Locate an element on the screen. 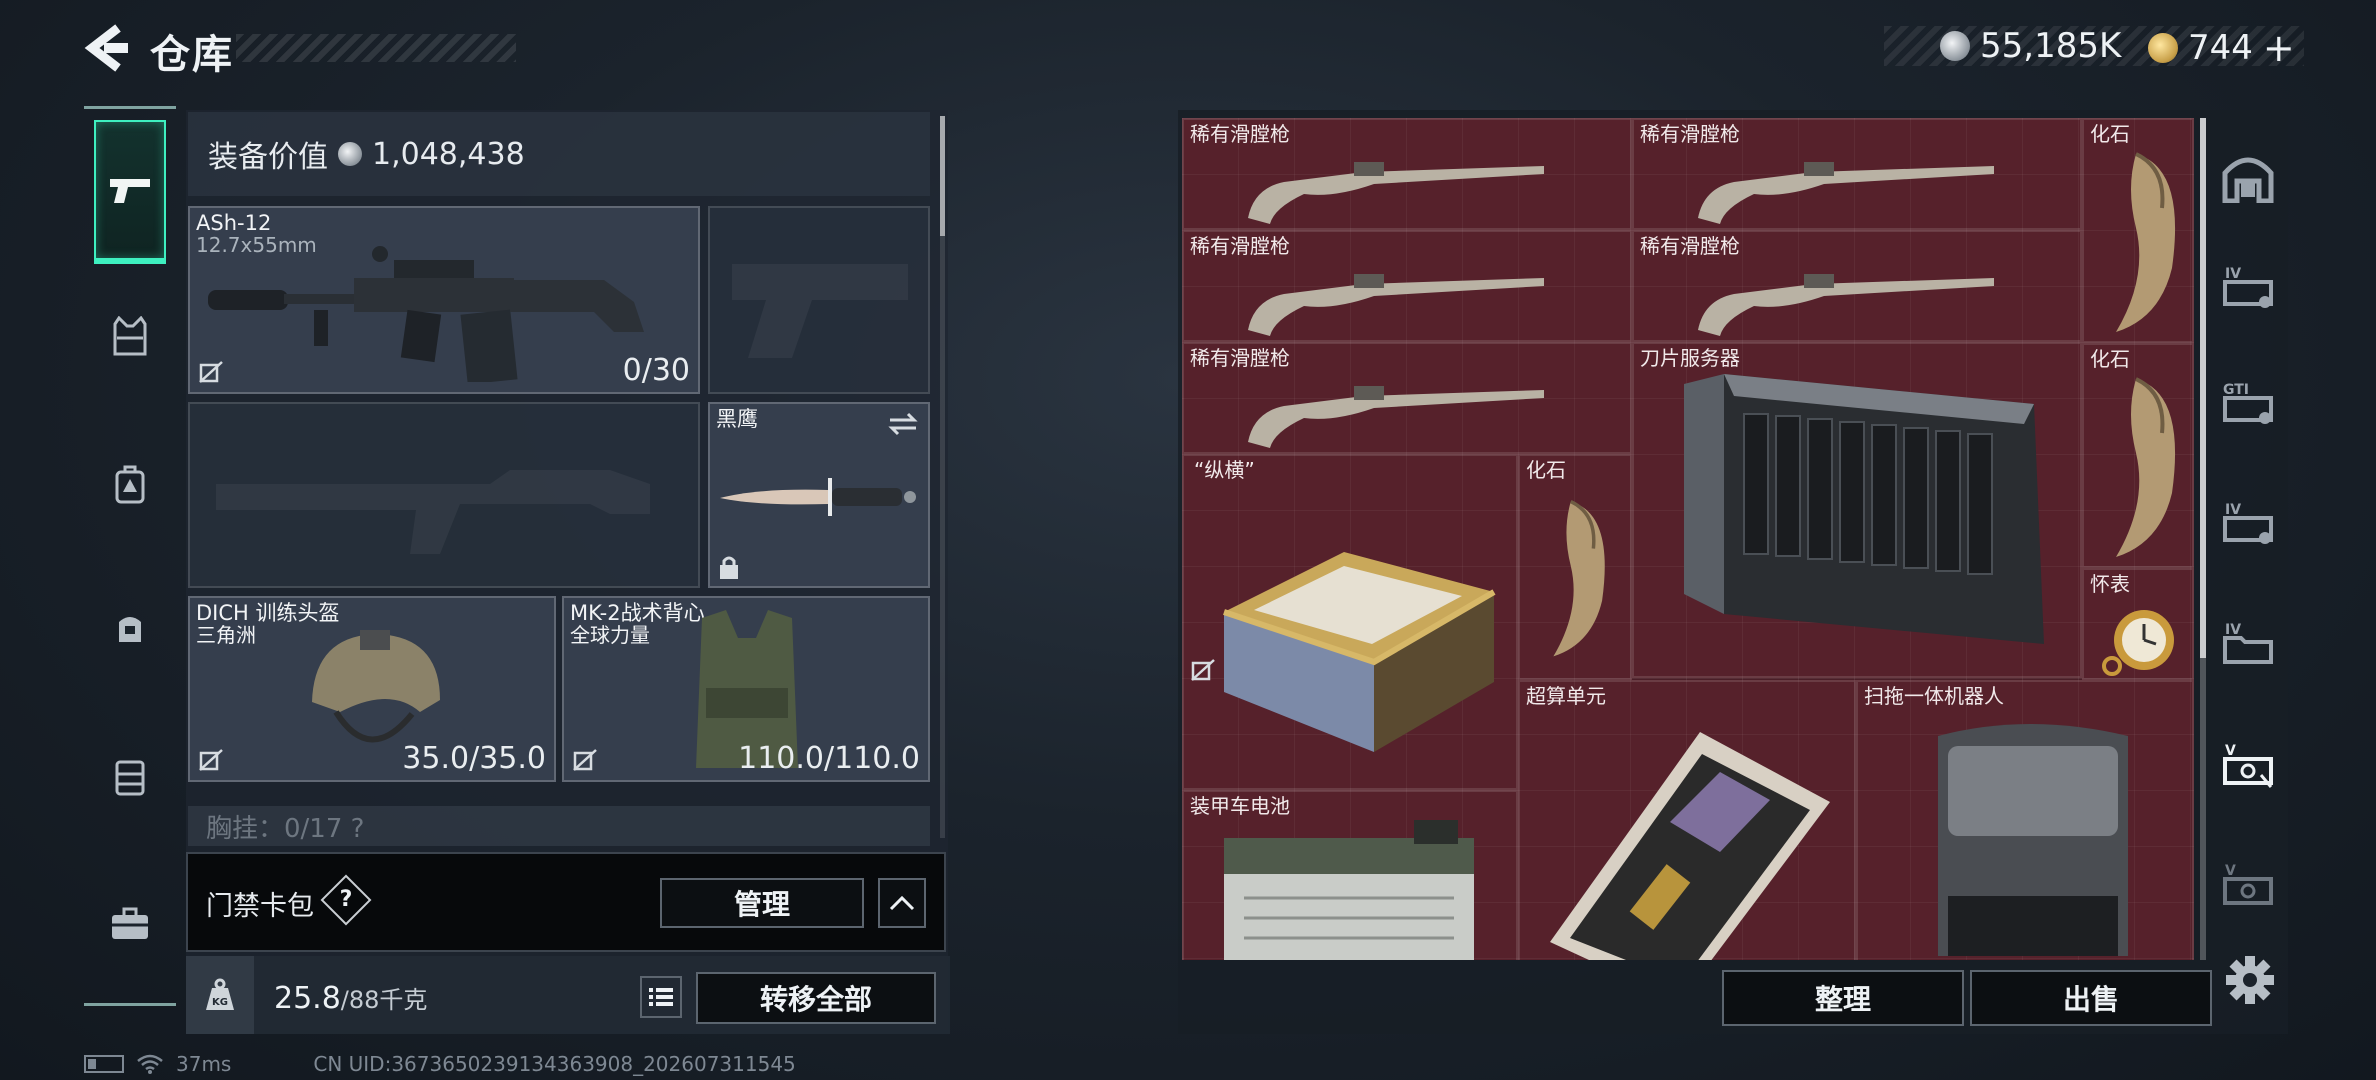  storage-tab-home is located at coordinates (2248, 178).